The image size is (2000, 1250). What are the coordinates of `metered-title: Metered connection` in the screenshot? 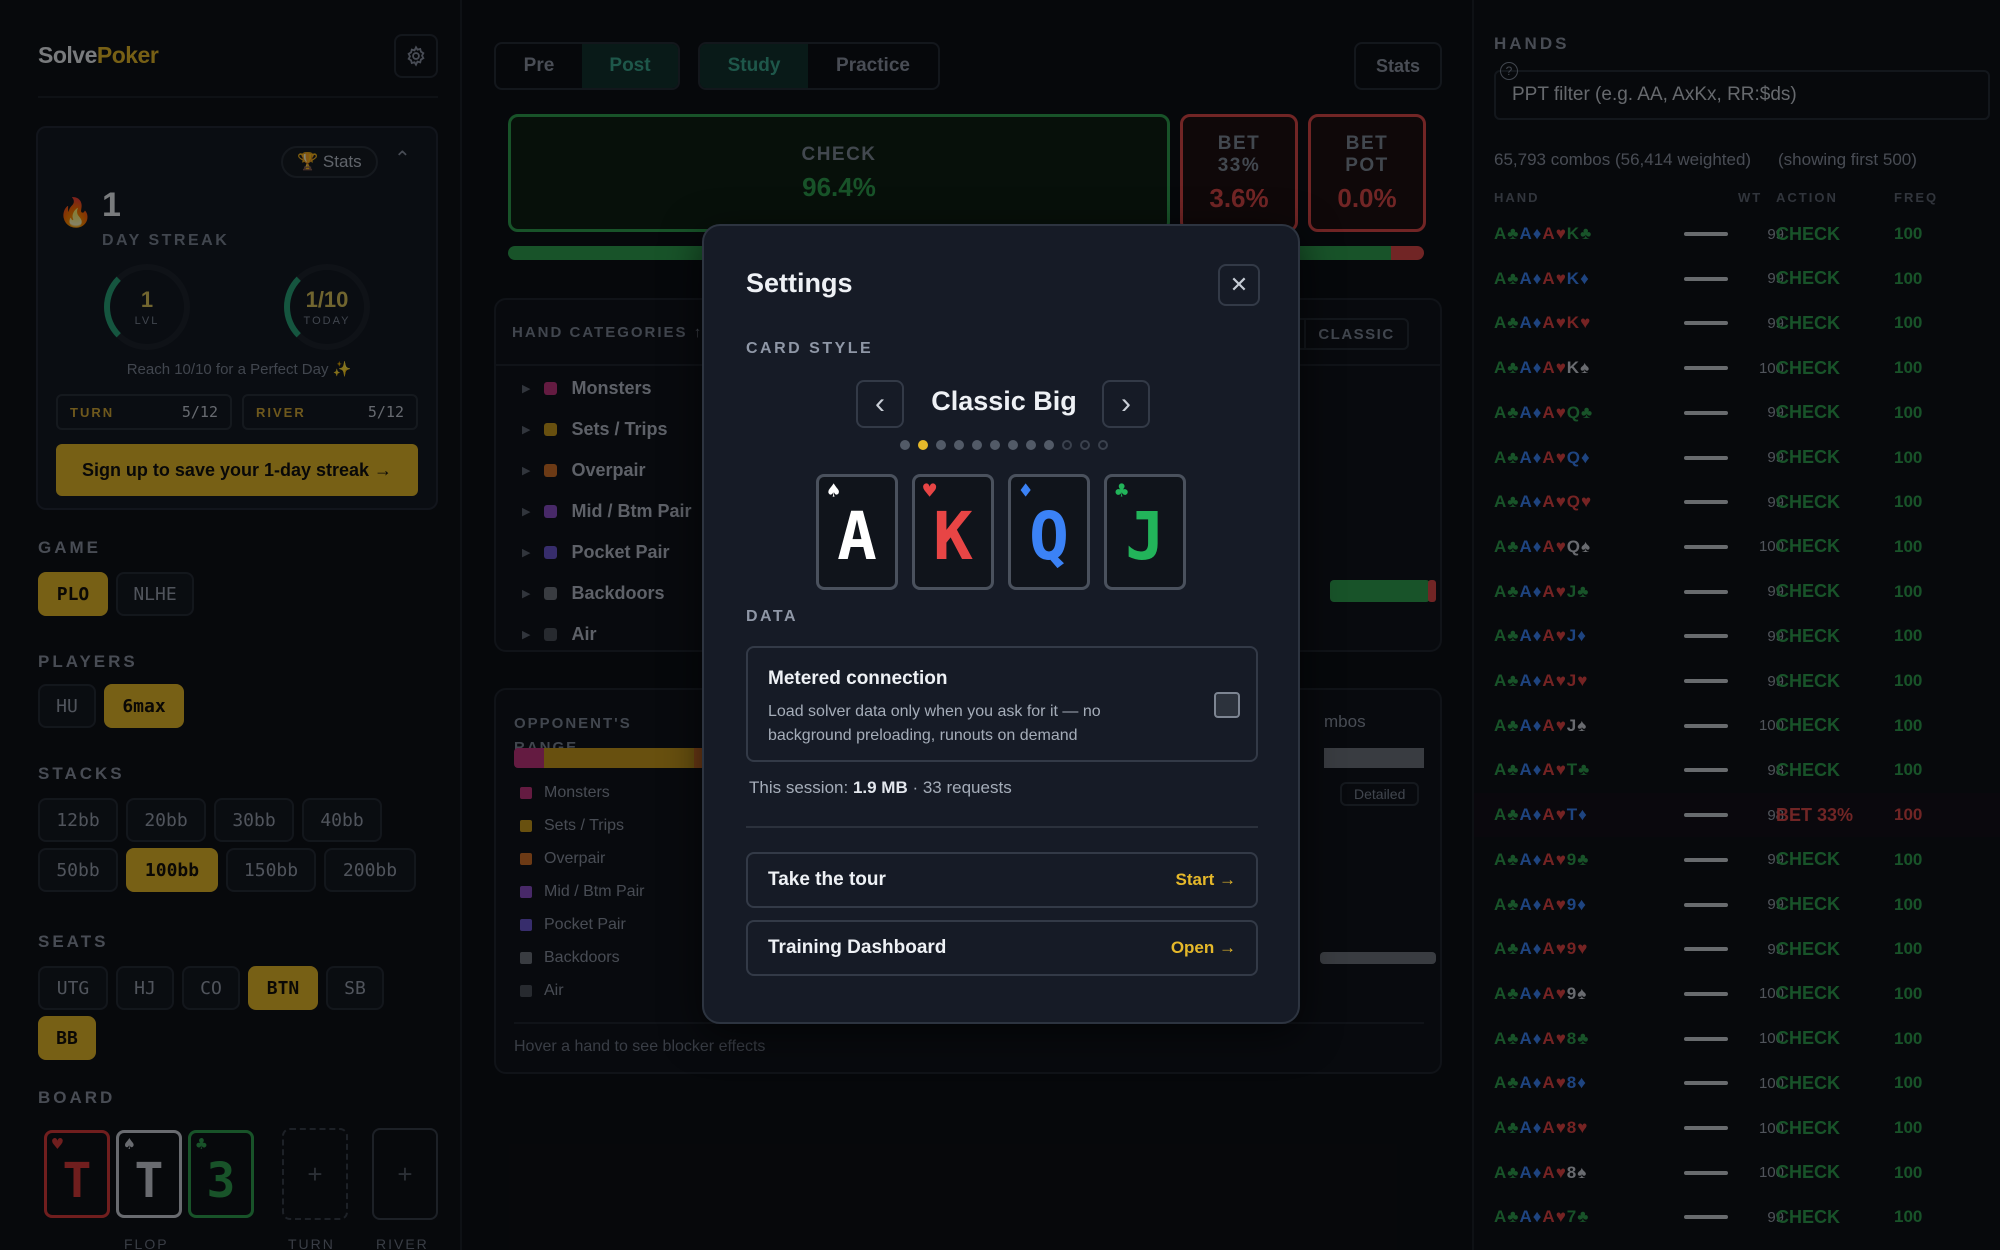 It's located at (858, 678).